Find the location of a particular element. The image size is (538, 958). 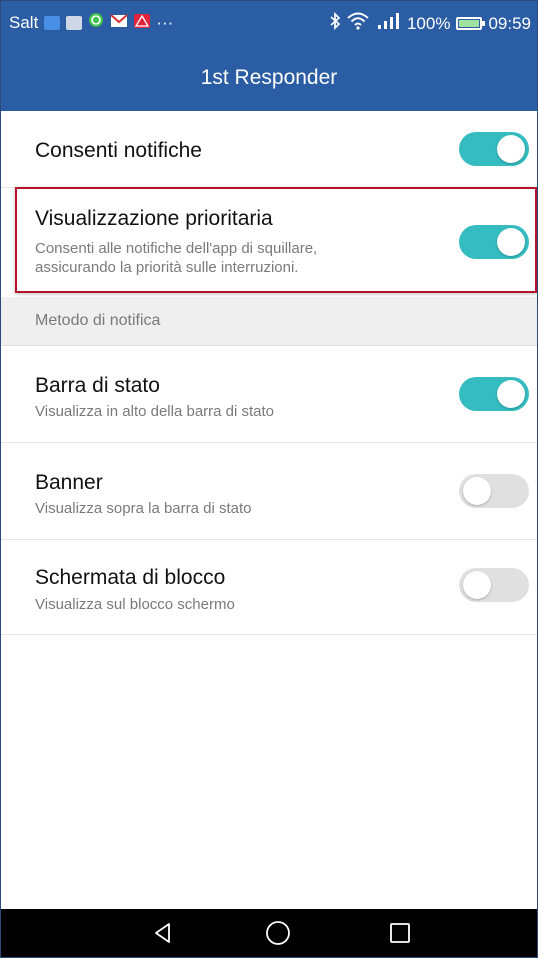

app-header: 1st Responder is located at coordinates (269, 78).